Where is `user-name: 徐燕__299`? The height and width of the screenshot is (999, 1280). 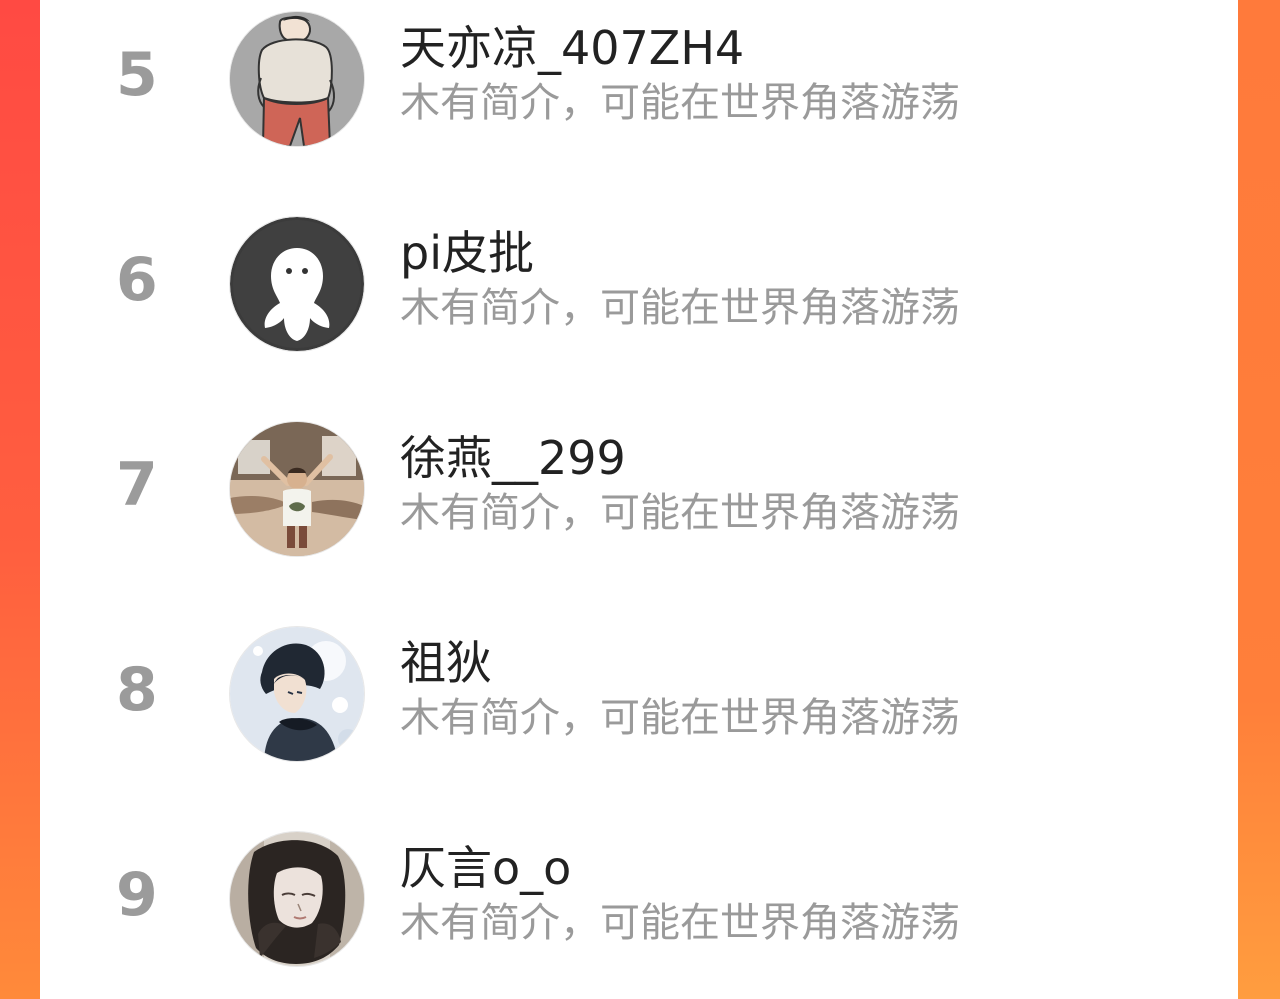
user-name: 徐燕__299 is located at coordinates (513, 458).